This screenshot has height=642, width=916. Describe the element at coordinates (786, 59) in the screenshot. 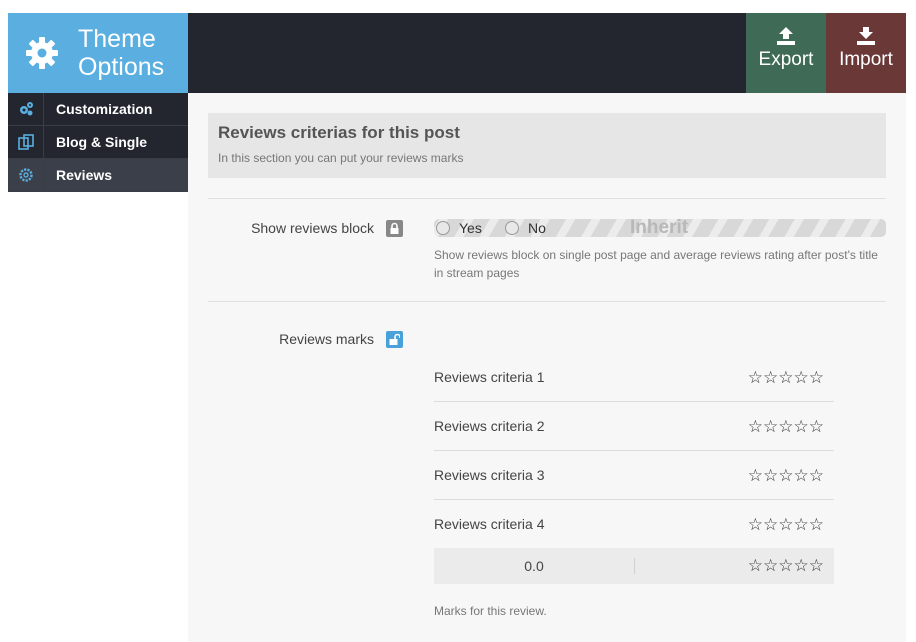

I see `export-label: Export` at that location.